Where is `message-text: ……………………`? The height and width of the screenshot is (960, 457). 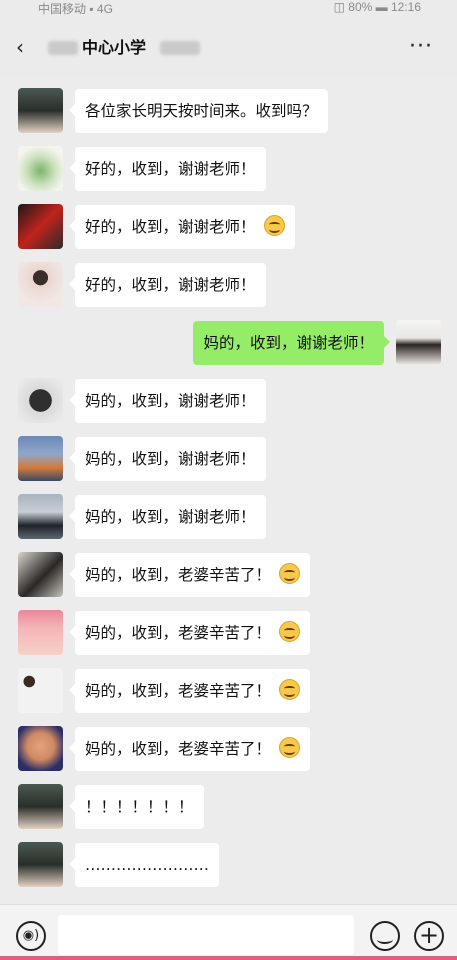 message-text: …………………… is located at coordinates (147, 865).